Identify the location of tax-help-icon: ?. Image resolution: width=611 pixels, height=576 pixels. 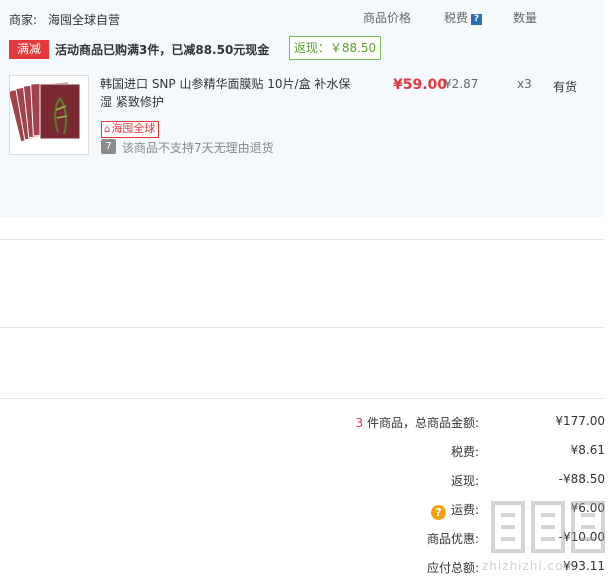
(477, 19).